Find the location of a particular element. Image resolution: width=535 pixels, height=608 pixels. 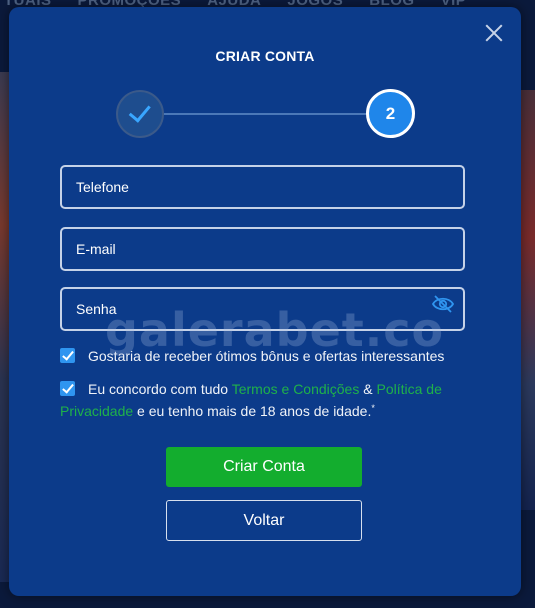

check-icon is located at coordinates (139, 111).